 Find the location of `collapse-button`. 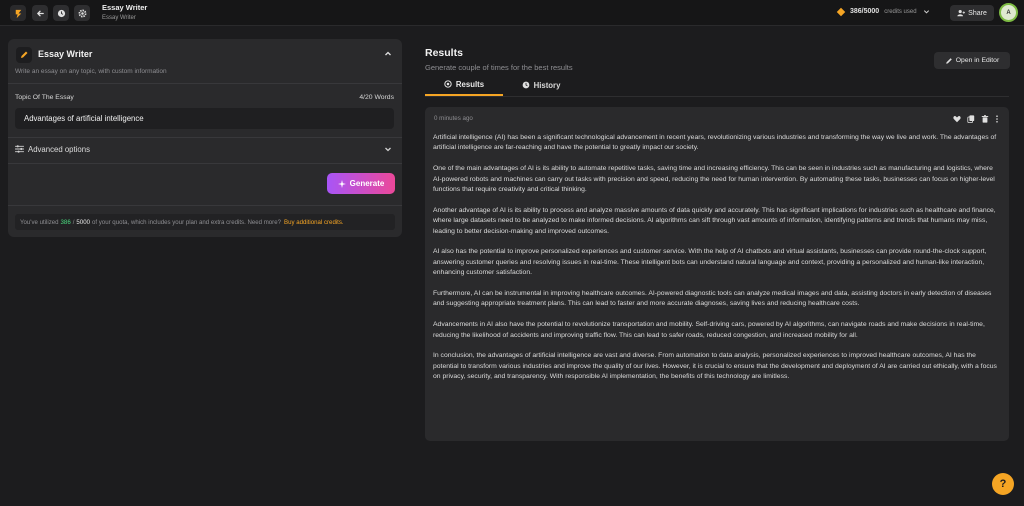

collapse-button is located at coordinates (388, 54).